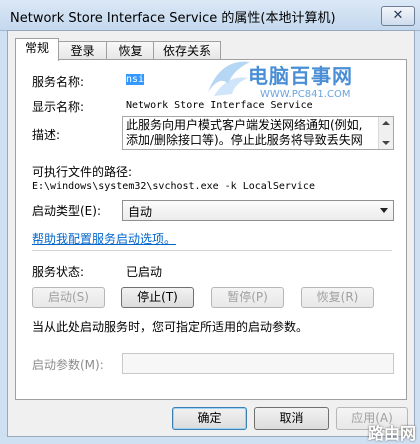  What do you see at coordinates (58, 107) in the screenshot?
I see `display-name-label: 显示名称:` at bounding box center [58, 107].